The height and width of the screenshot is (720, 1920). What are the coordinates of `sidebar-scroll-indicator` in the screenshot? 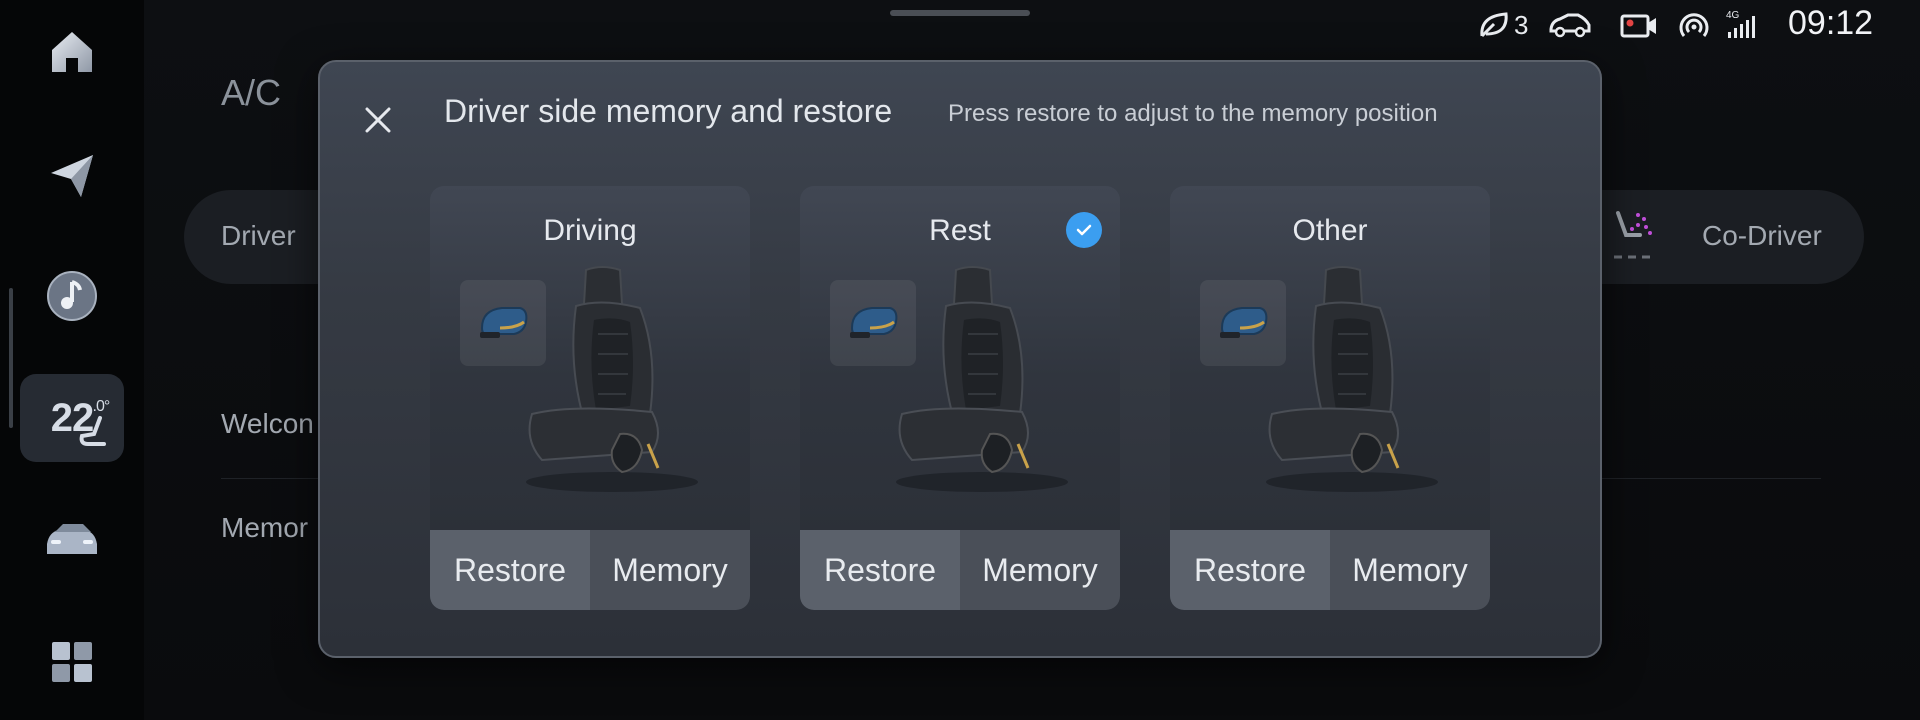 It's located at (11, 358).